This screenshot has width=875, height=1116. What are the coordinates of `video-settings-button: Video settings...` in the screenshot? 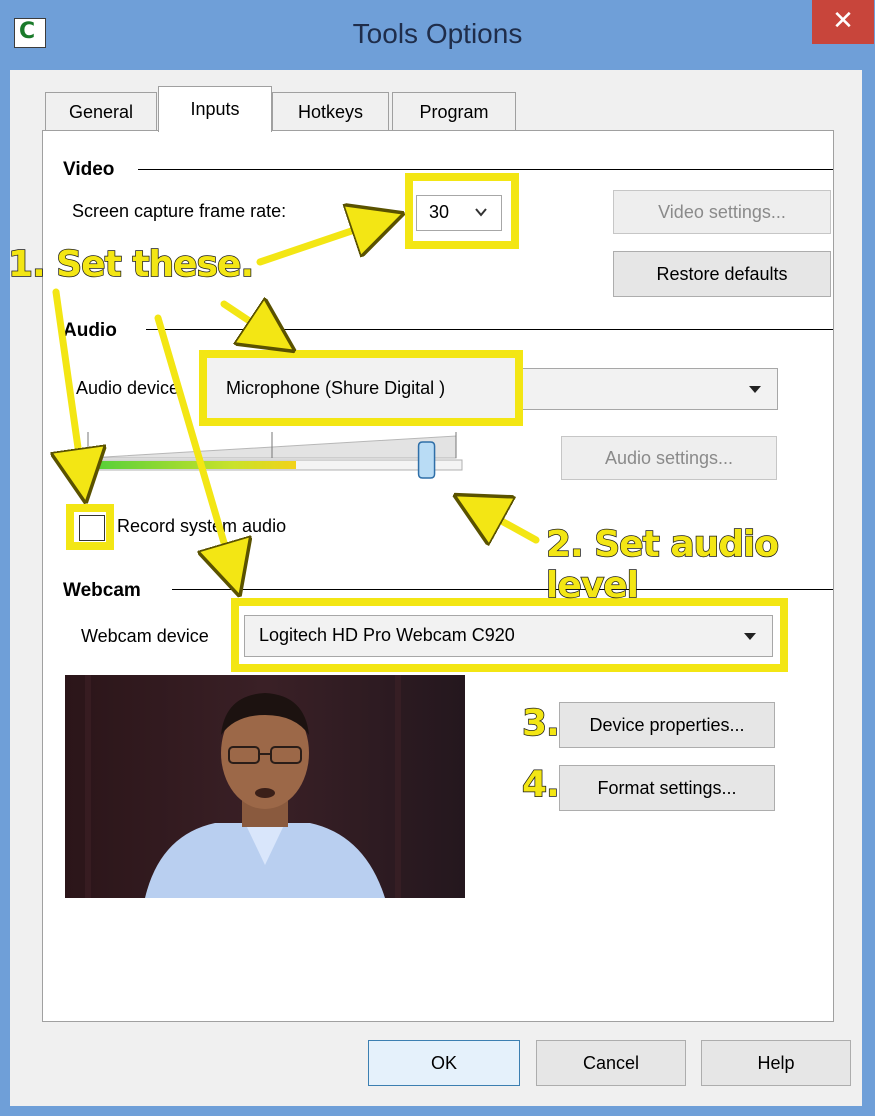 It's located at (722, 212).